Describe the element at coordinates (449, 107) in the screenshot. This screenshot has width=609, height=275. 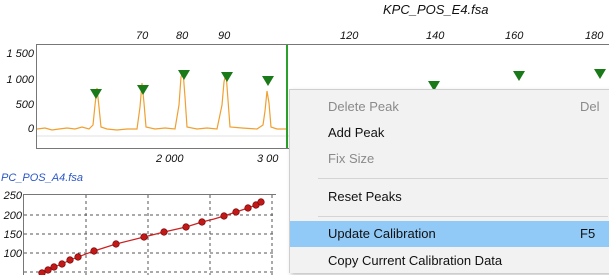
I see `menu-item-delete-peak: Delete Peak Del` at that location.